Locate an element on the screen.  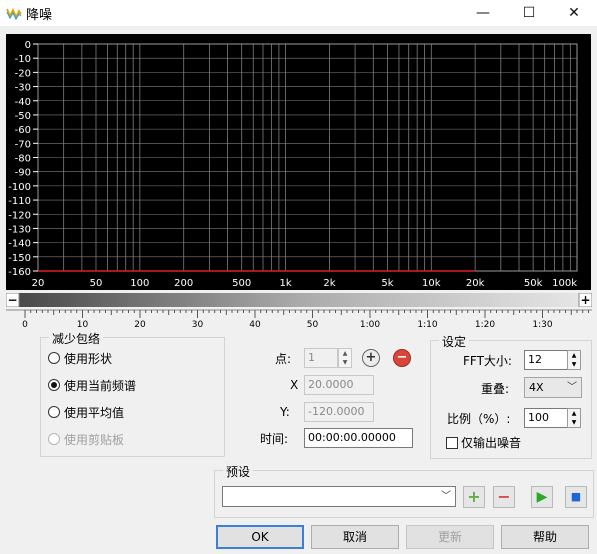
y-tick-label: -10 is located at coordinates (23, 59).